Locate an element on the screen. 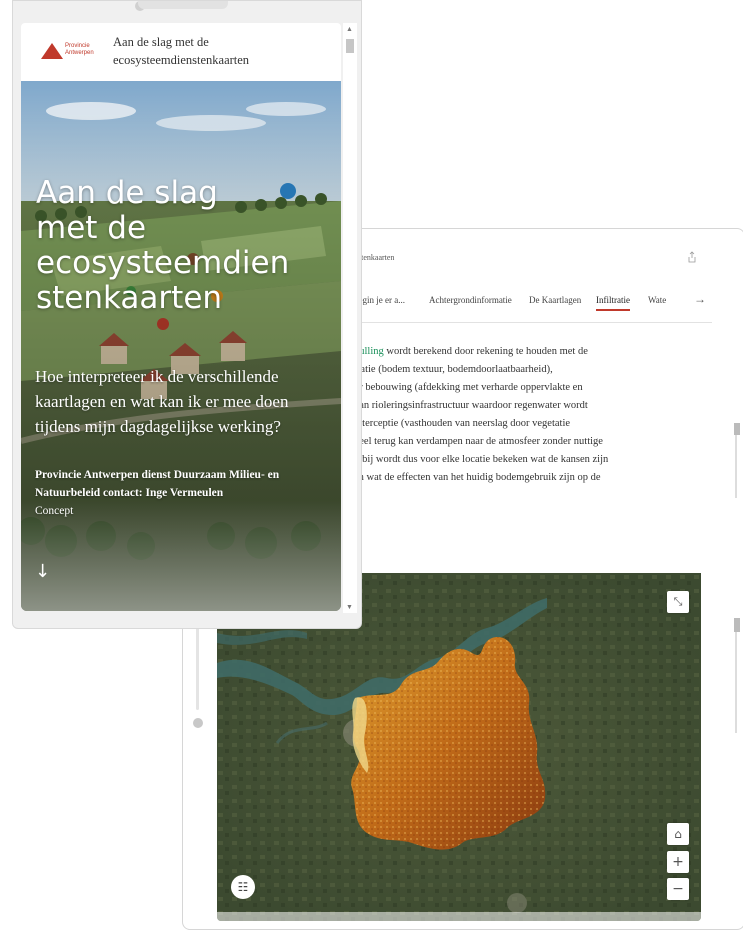  expand-map-icon: ⤡ is located at coordinates (678, 602).